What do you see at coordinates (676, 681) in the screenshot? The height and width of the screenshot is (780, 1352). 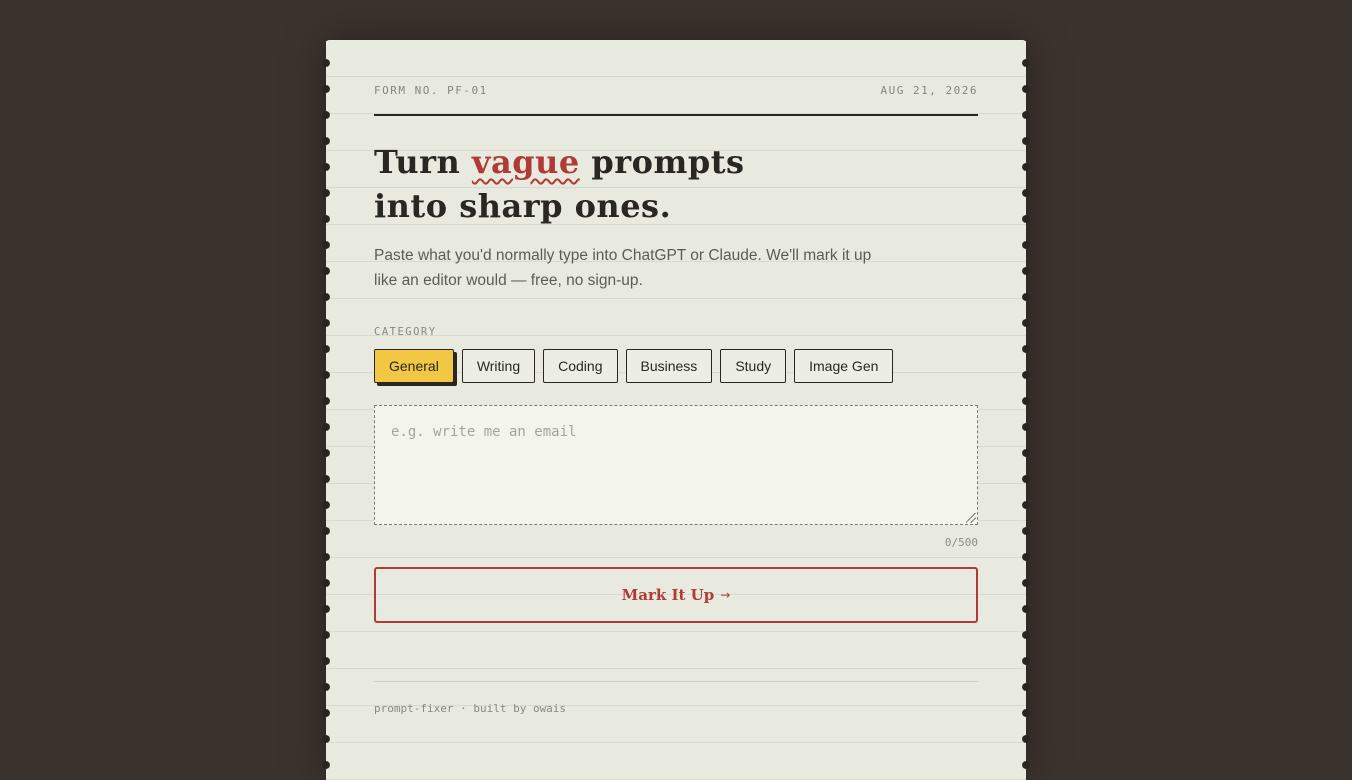 I see `footer-divider` at bounding box center [676, 681].